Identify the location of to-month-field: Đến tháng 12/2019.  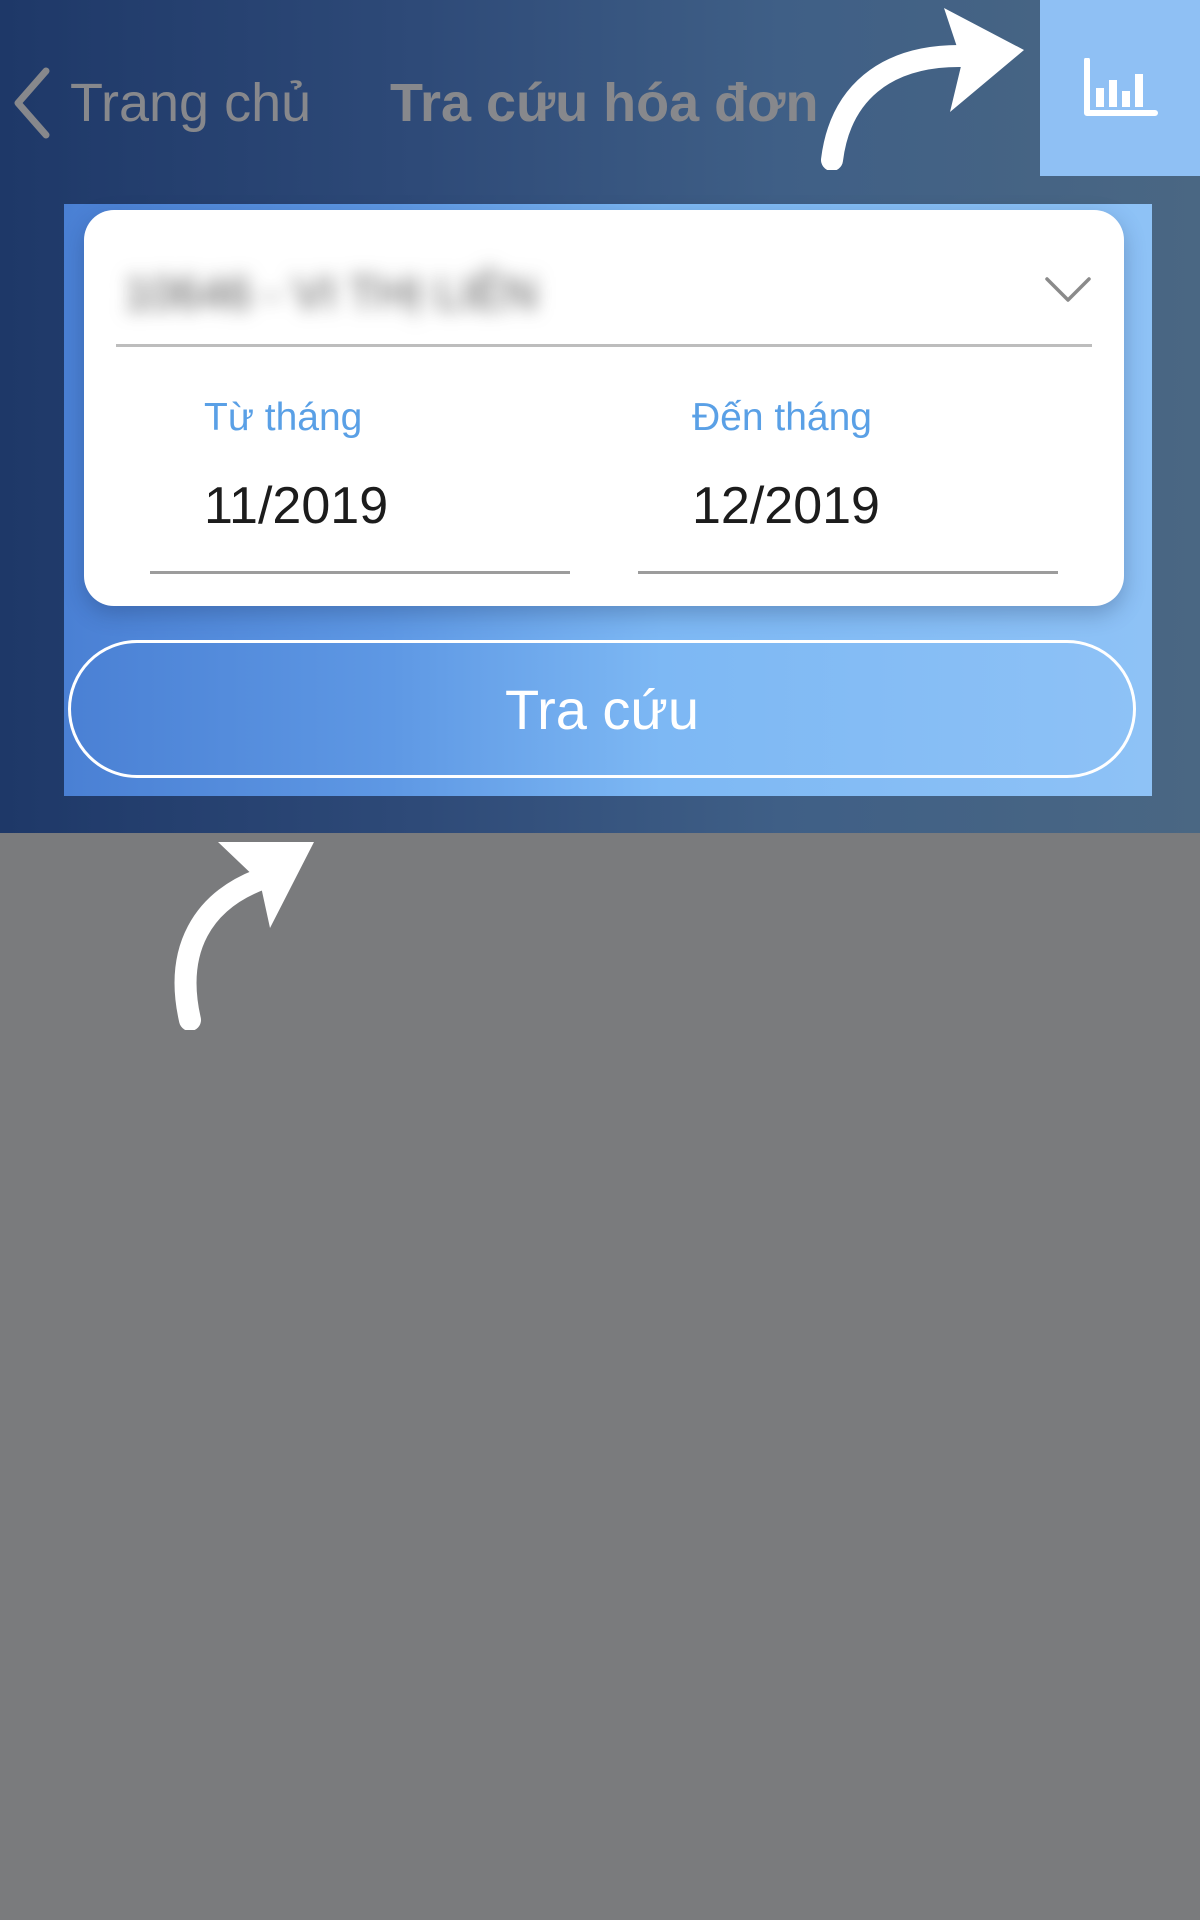
(848, 485).